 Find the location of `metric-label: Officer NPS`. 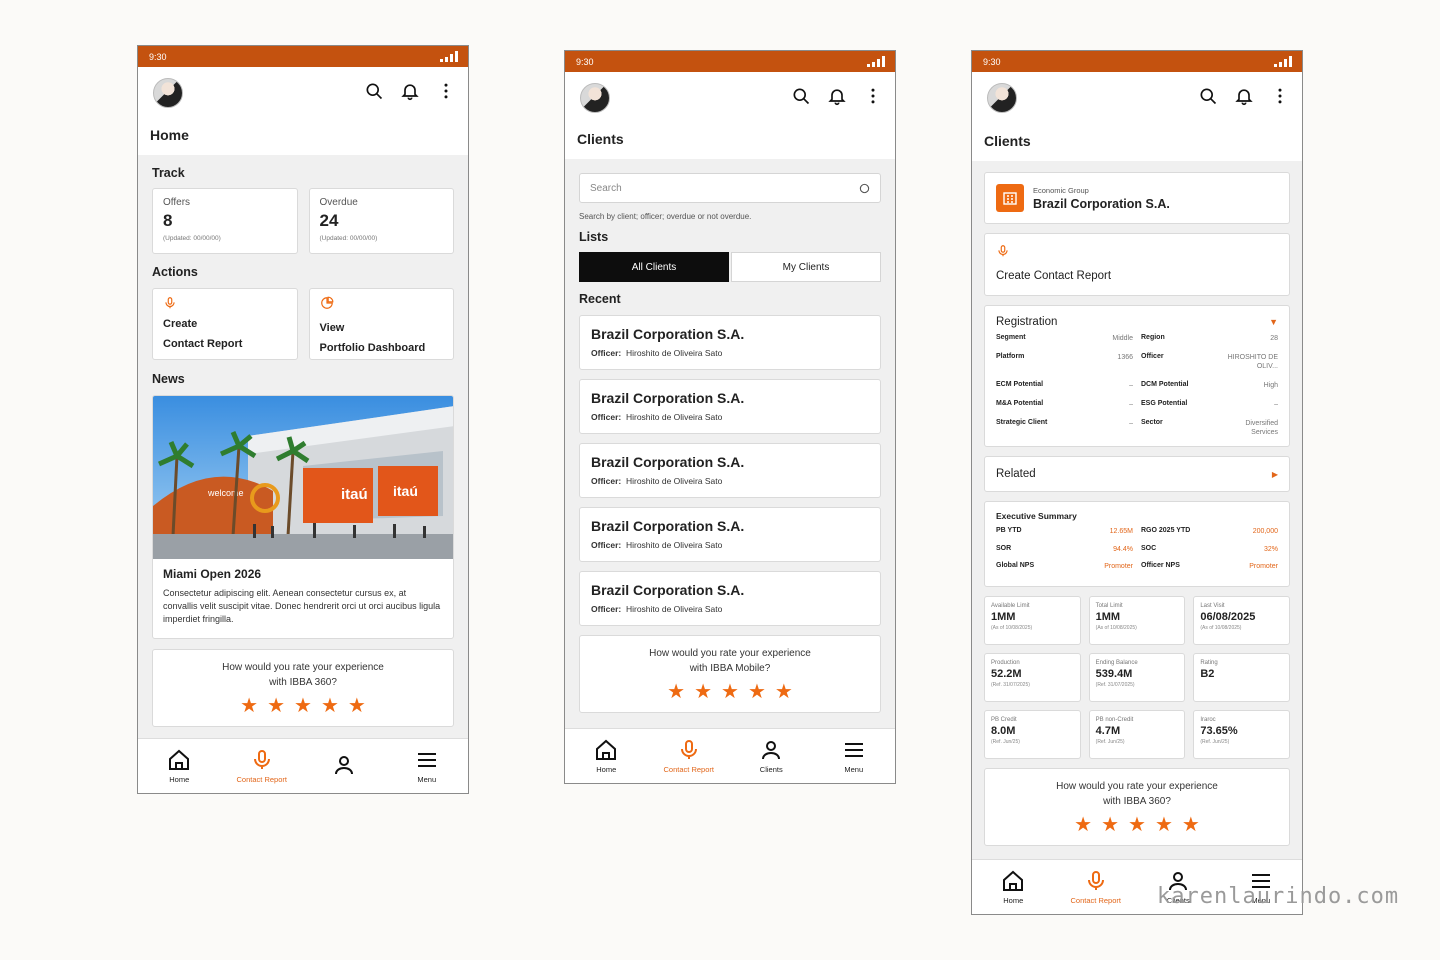

metric-label: Officer NPS is located at coordinates (1160, 565).